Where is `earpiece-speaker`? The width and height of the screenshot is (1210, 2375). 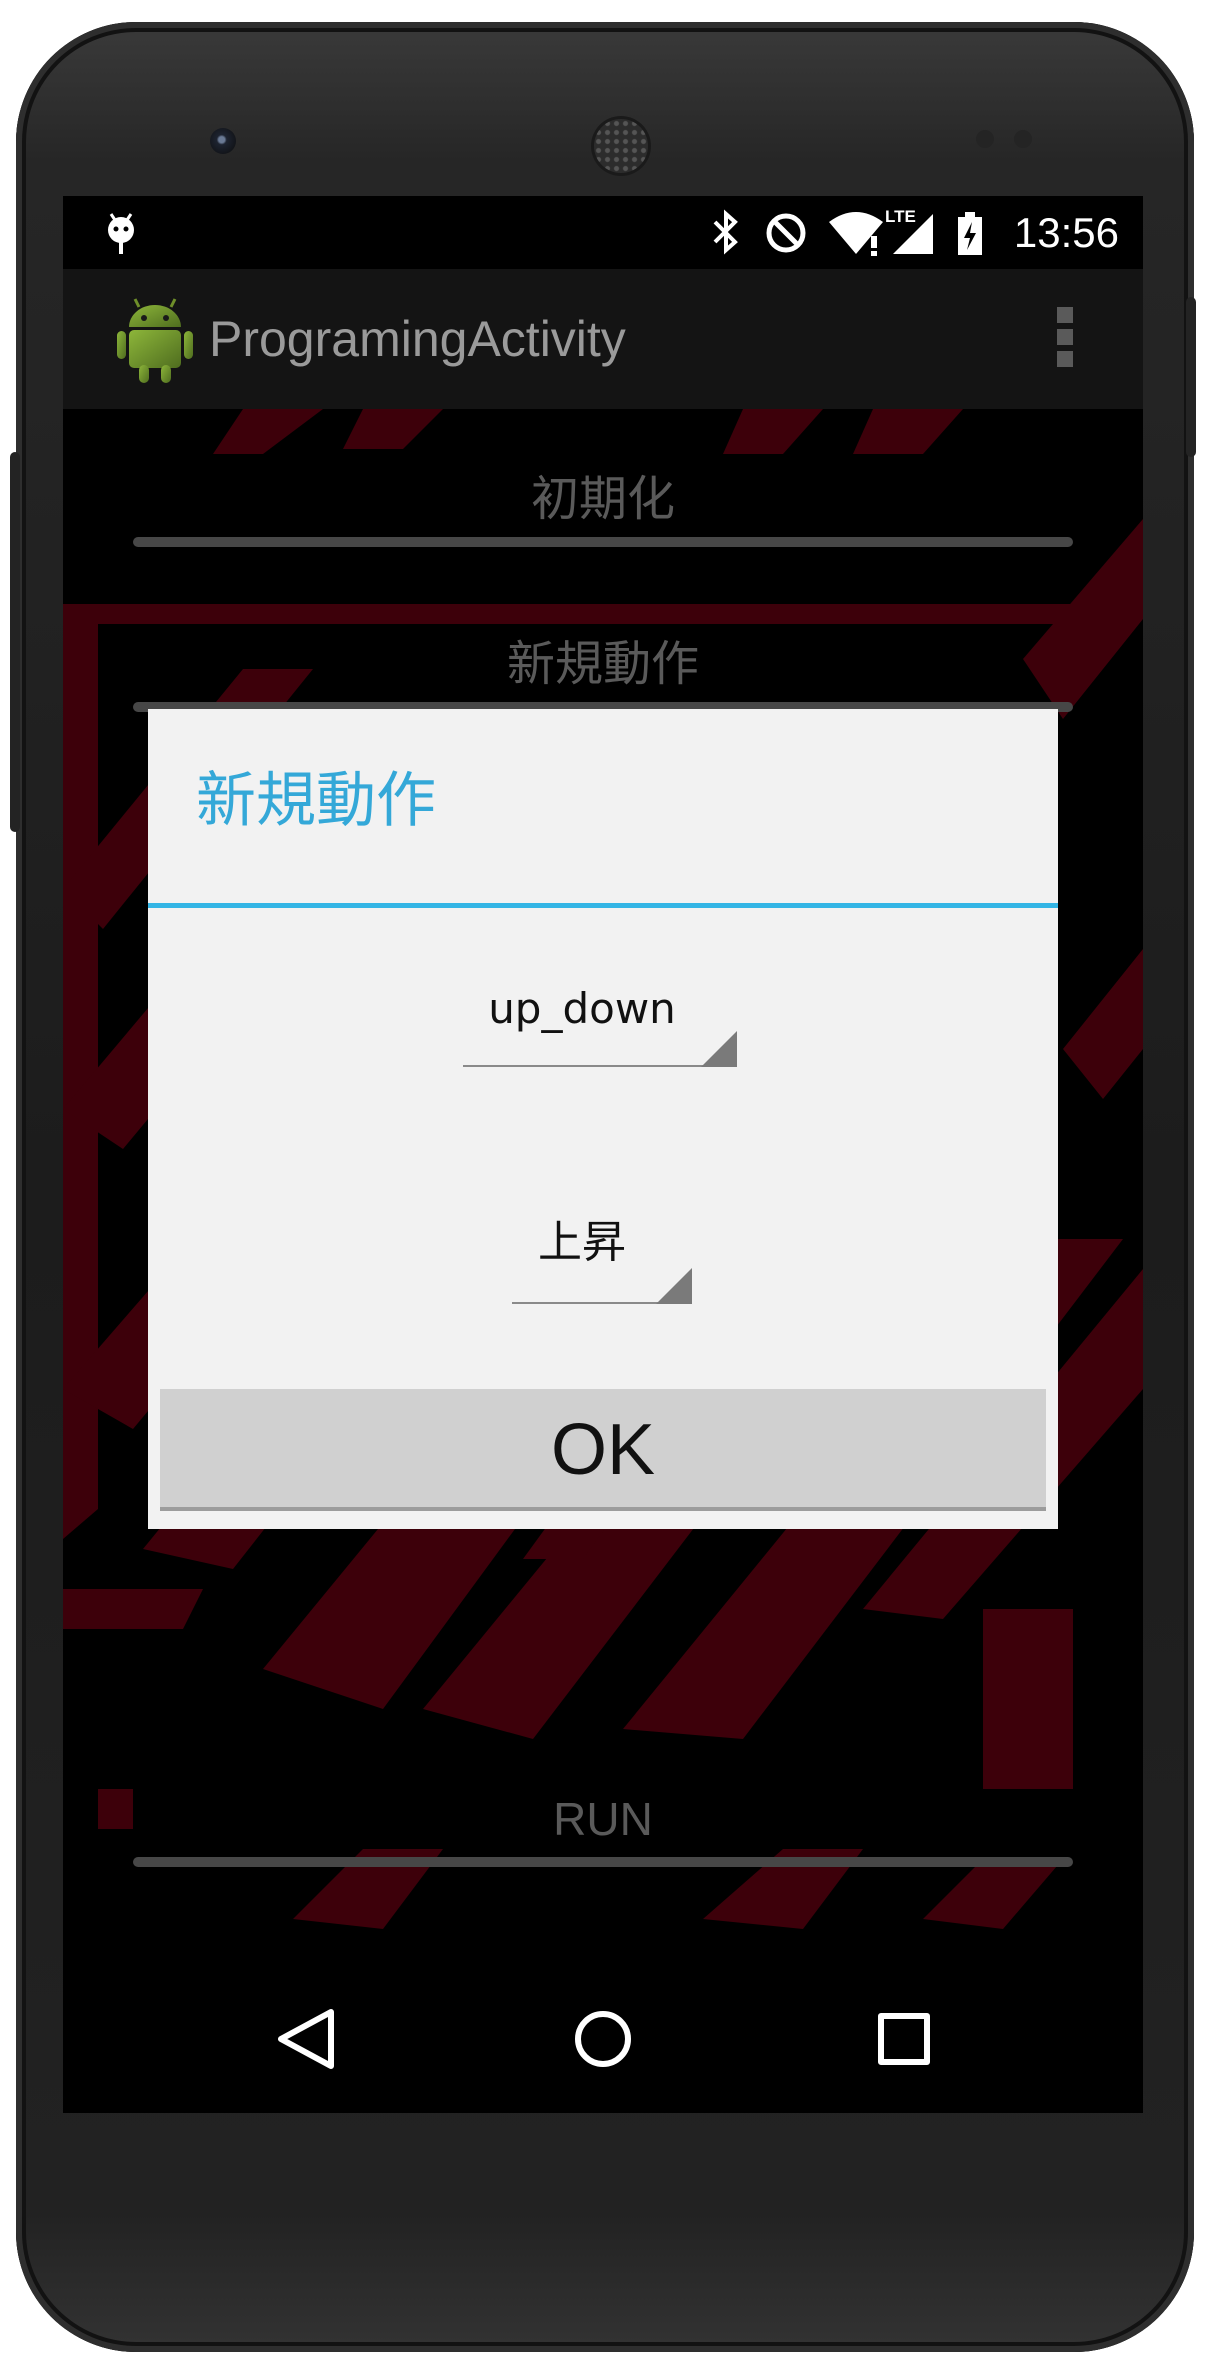
earpiece-speaker is located at coordinates (621, 146).